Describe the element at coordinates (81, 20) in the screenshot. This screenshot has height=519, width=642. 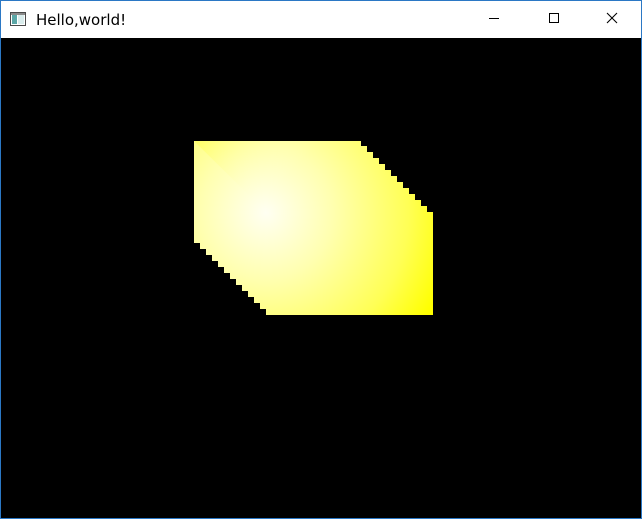
I see `window-title: Hello,world!` at that location.